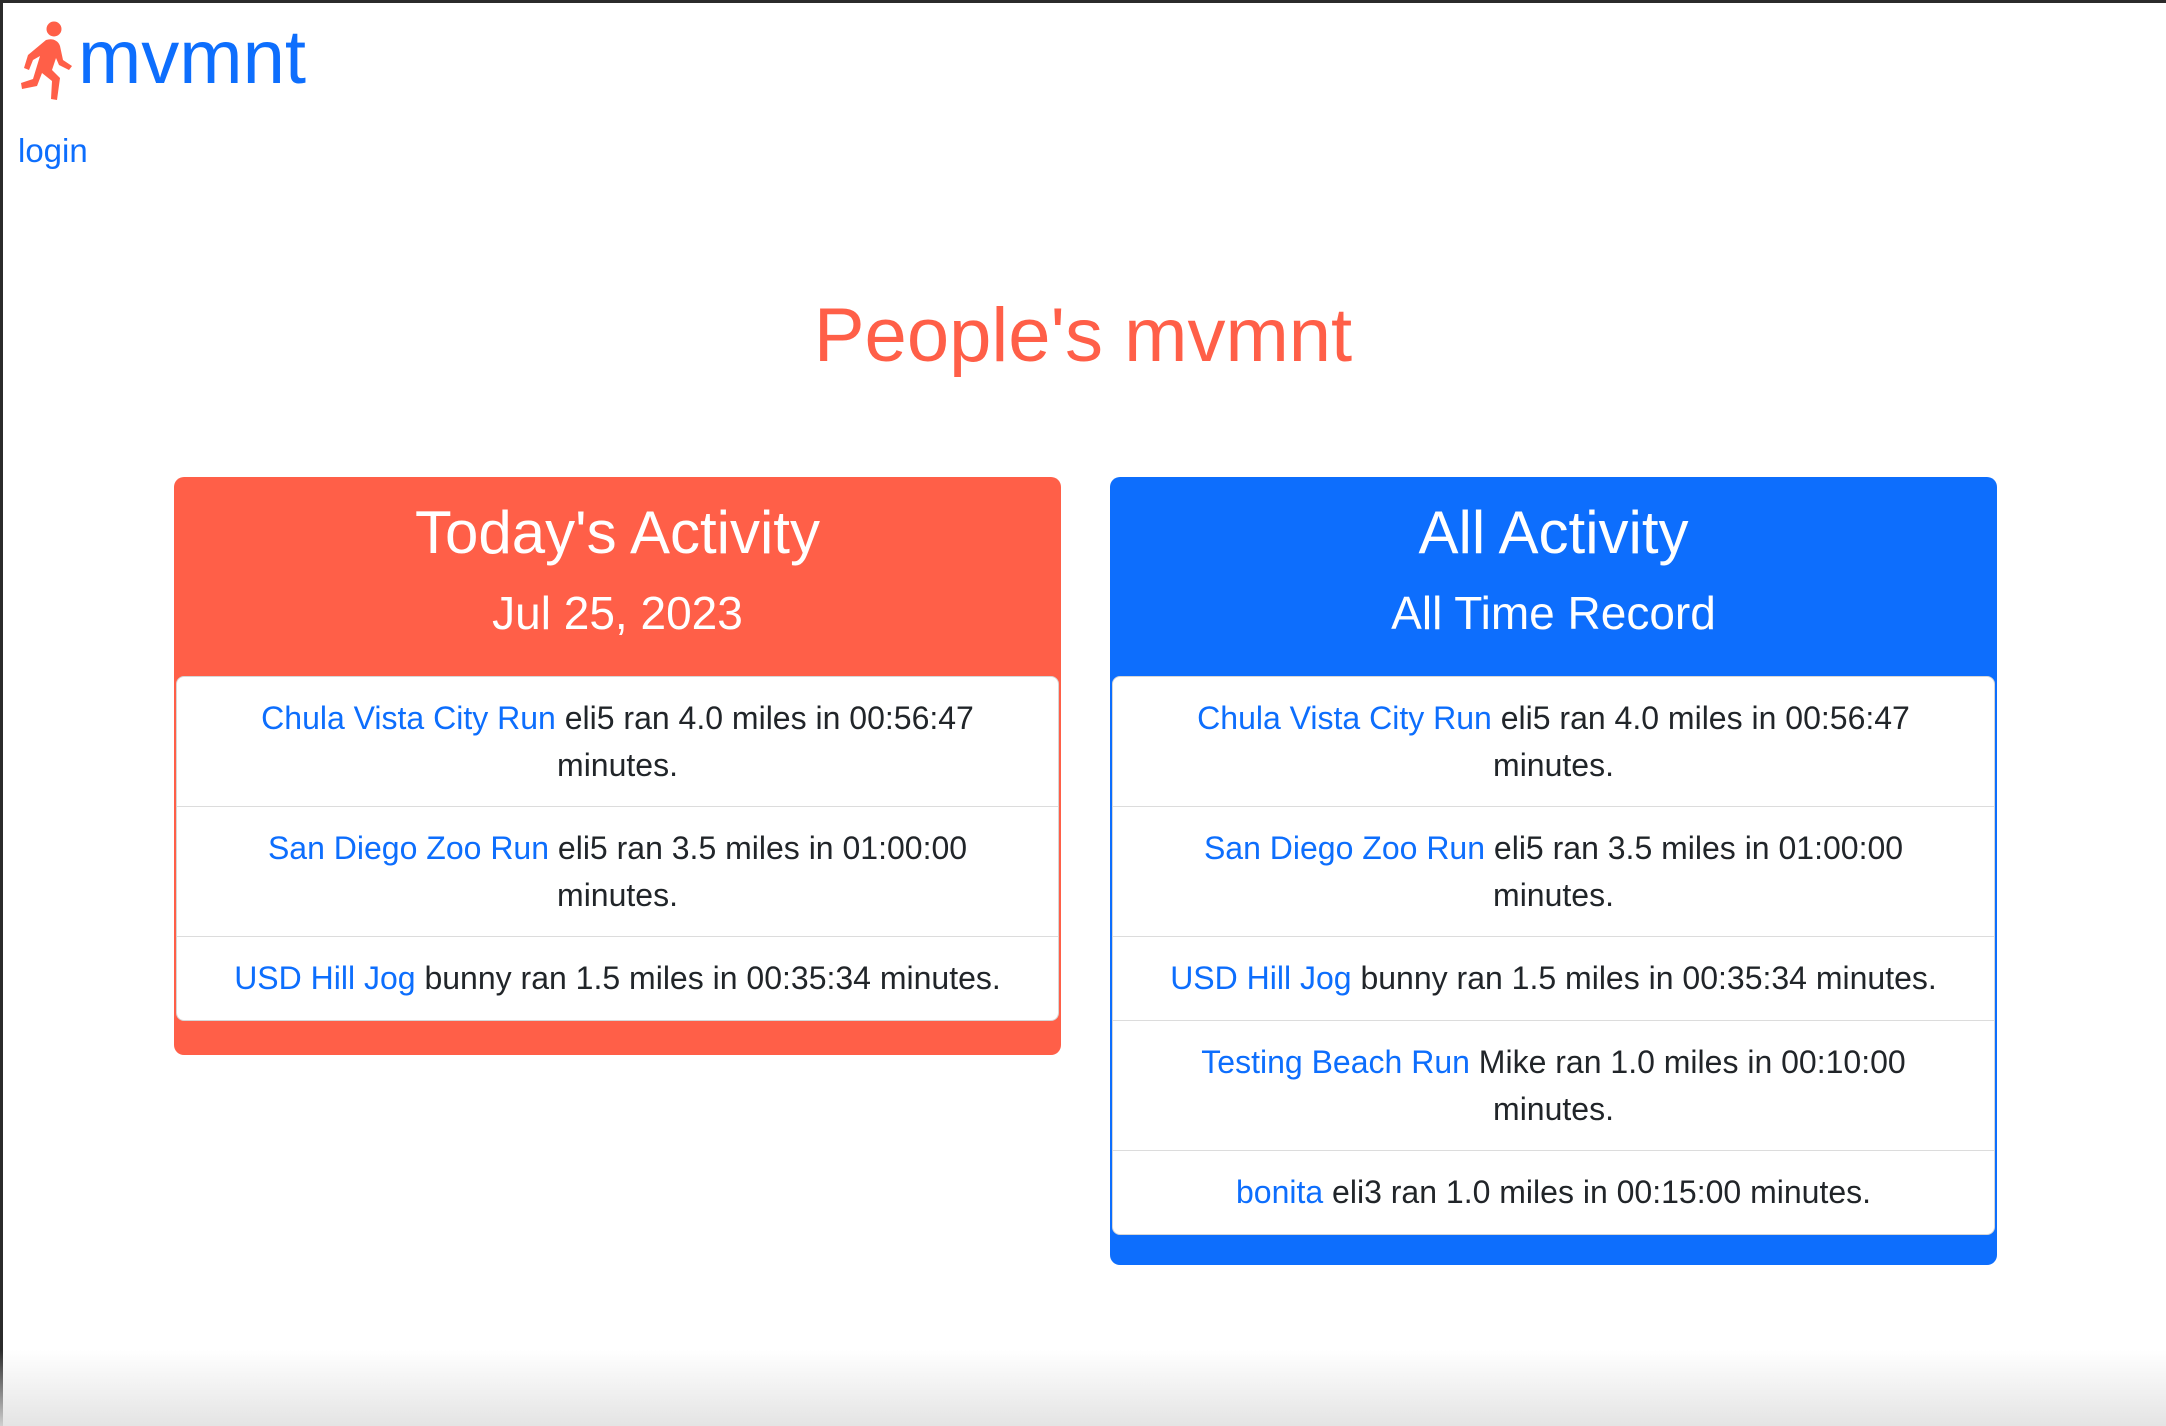 The width and height of the screenshot is (2166, 1426). What do you see at coordinates (1335, 1062) in the screenshot?
I see `activity-link: Testing Beach Run` at bounding box center [1335, 1062].